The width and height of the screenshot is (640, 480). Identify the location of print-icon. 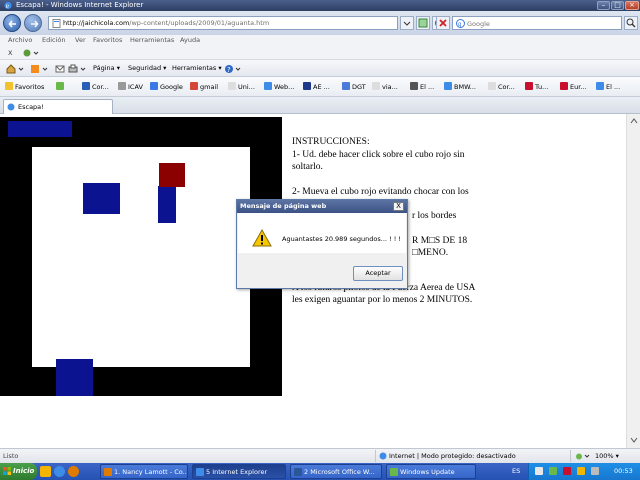
(78, 69).